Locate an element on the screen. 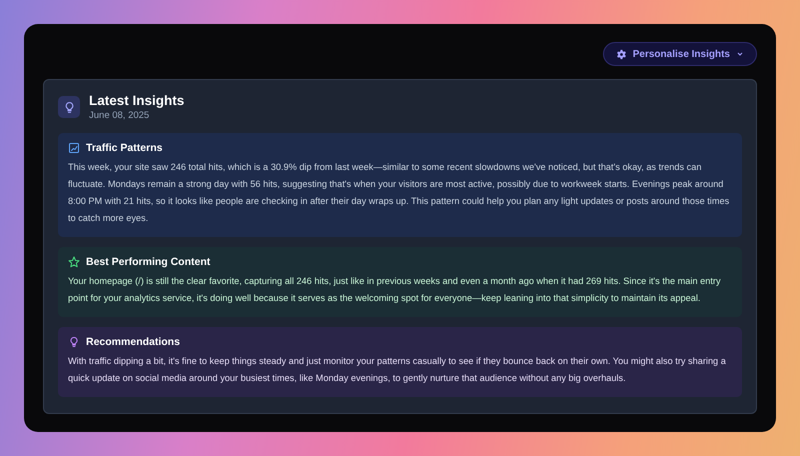  section-title: Best Performing Content is located at coordinates (148, 262).